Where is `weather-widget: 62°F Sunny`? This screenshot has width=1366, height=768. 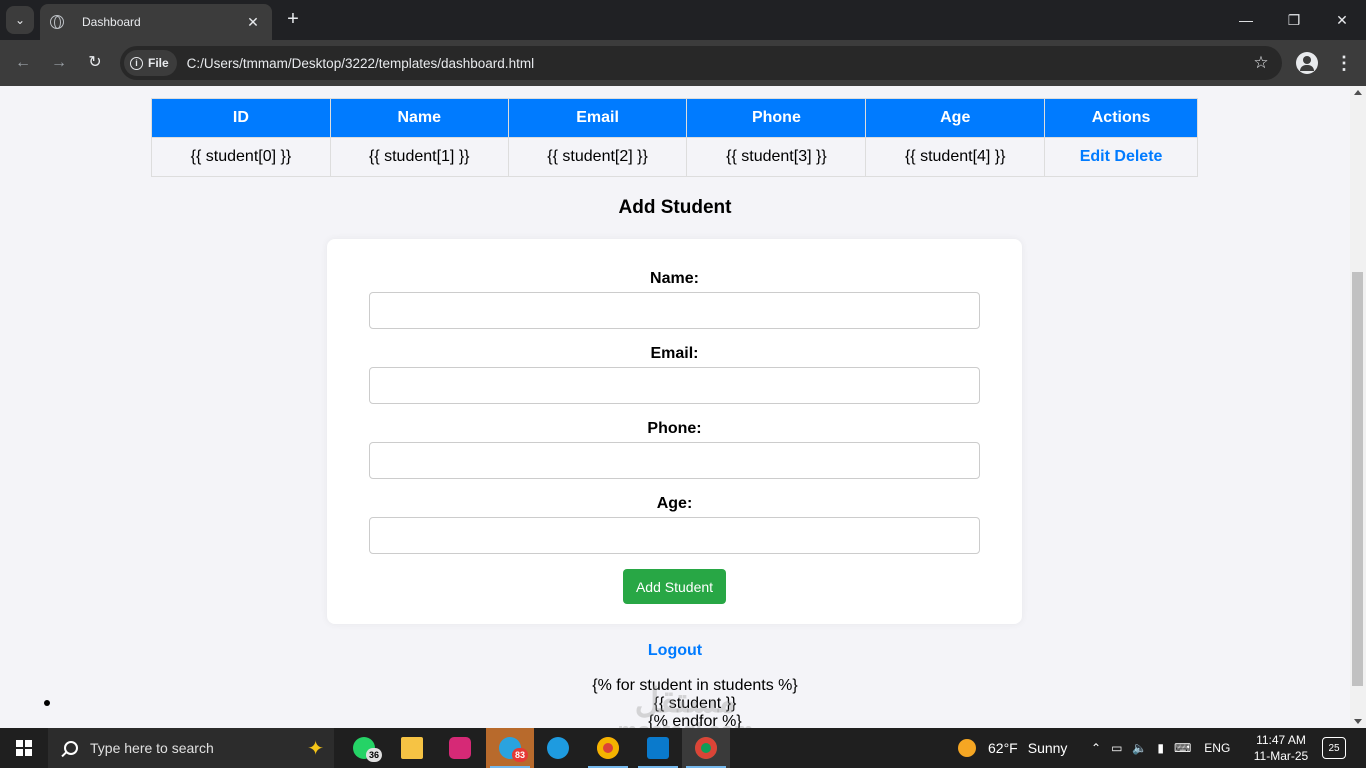
weather-widget: 62°F Sunny is located at coordinates (1012, 748).